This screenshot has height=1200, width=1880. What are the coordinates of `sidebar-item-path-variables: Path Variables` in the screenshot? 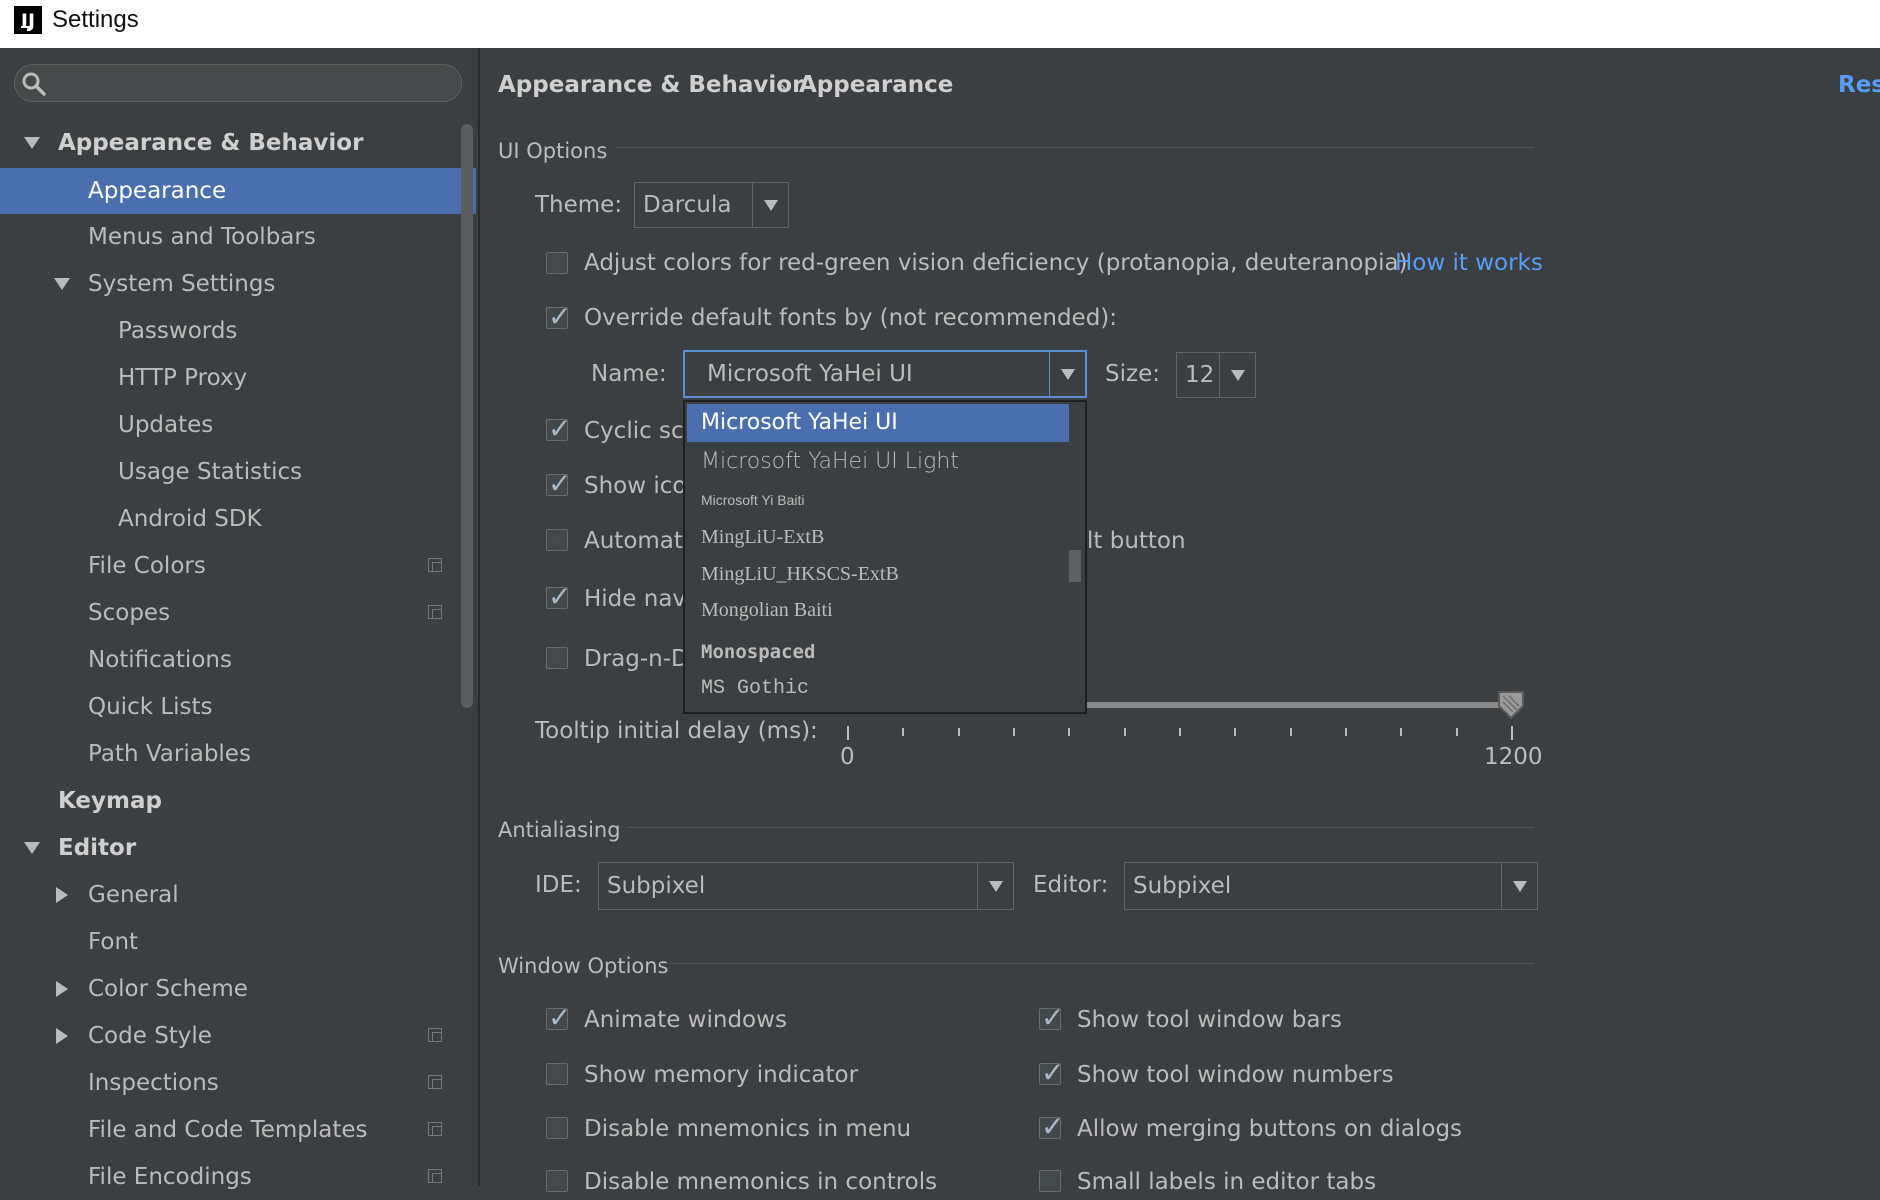 It's located at (169, 754).